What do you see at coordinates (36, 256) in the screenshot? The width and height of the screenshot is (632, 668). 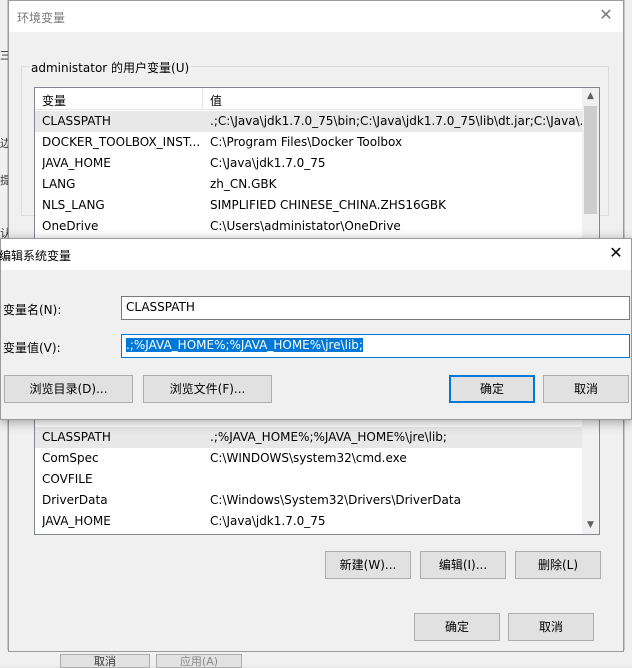 I see `edit-dialog-title: 编辑系统变量` at bounding box center [36, 256].